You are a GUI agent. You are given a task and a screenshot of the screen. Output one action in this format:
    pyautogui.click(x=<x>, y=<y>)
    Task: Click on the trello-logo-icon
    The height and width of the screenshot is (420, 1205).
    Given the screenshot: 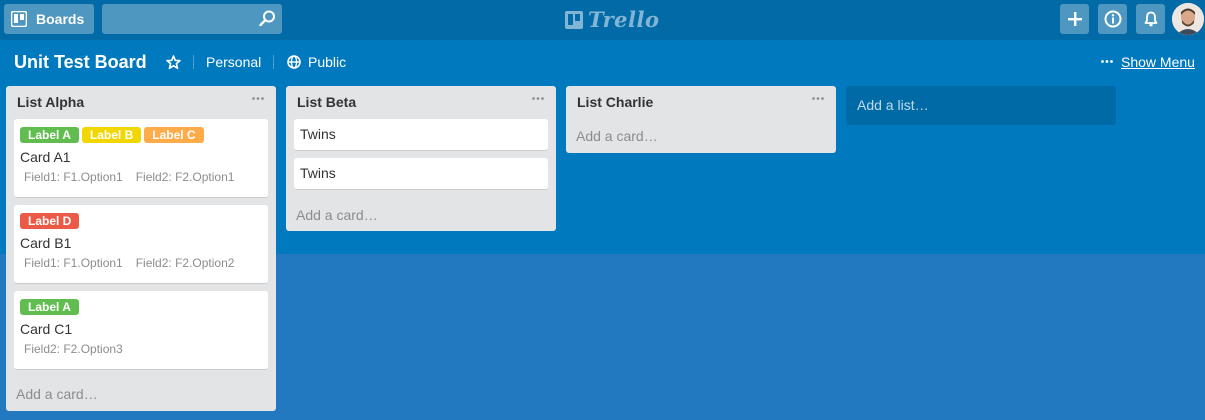 What is the action you would take?
    pyautogui.click(x=574, y=19)
    